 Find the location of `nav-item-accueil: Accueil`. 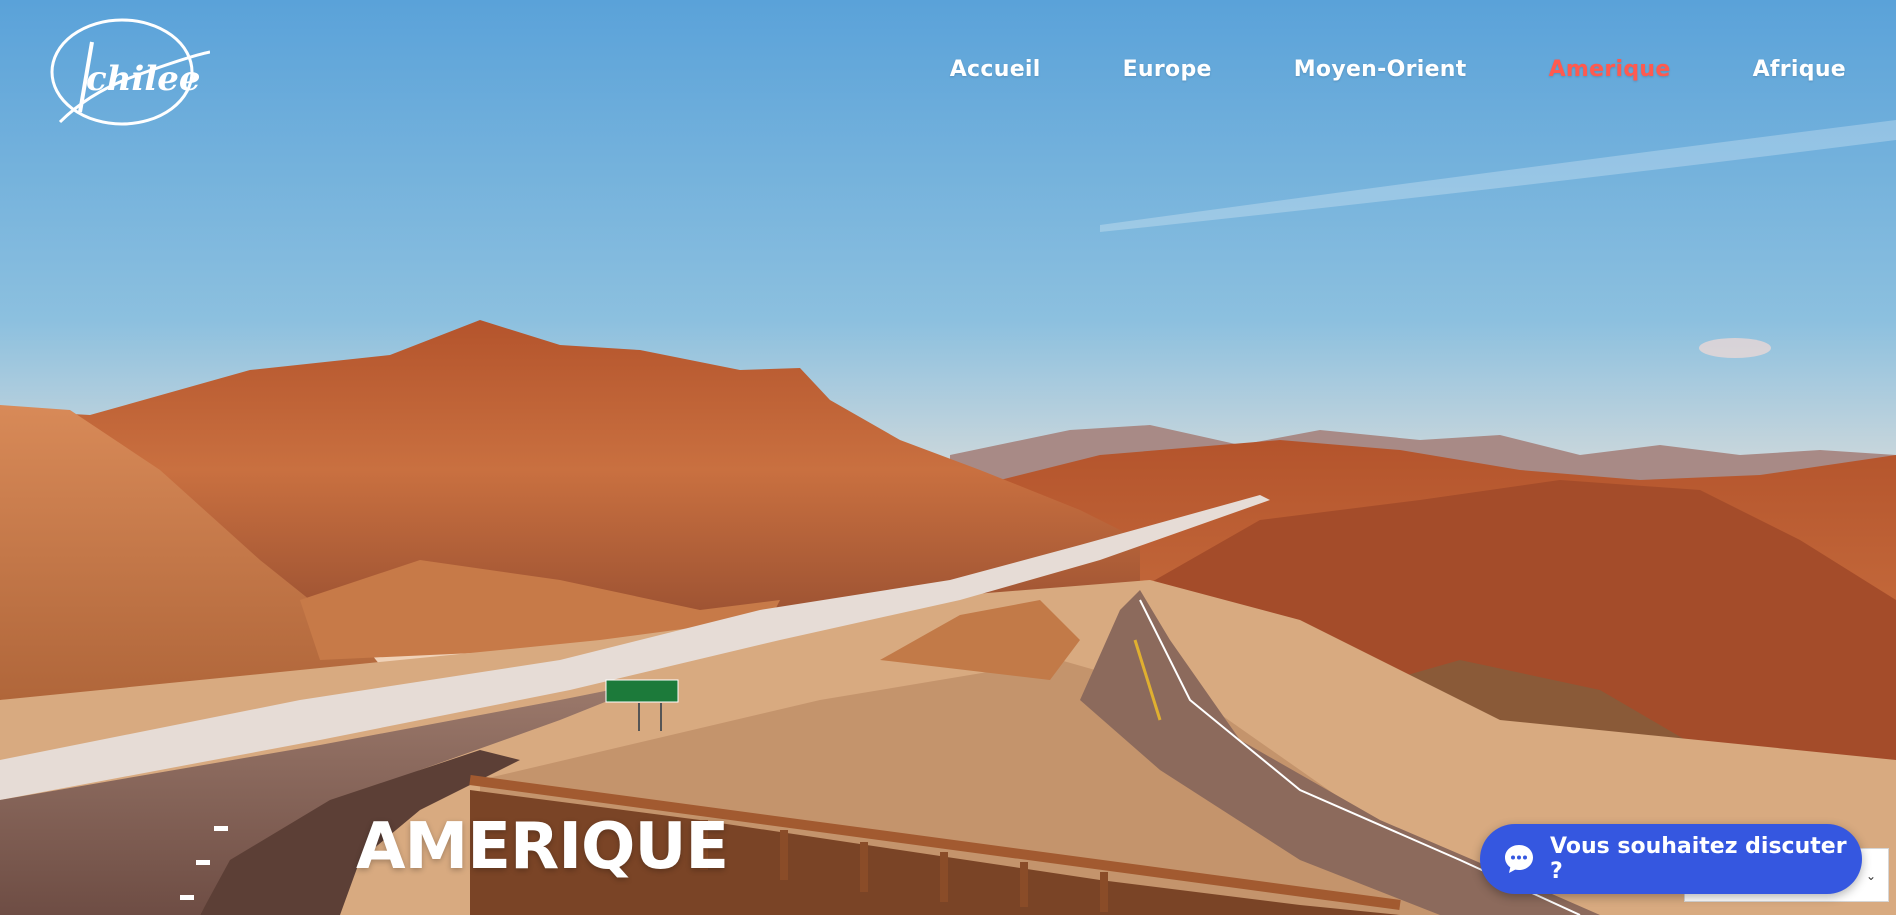

nav-item-accueil: Accueil is located at coordinates (995, 69).